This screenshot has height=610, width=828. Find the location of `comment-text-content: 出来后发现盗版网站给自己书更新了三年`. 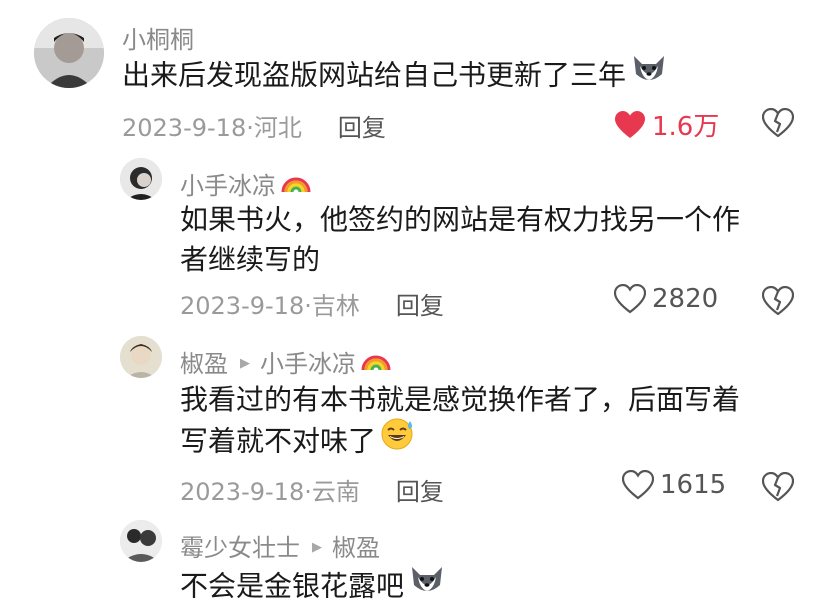

comment-text-content: 出来后发现盗版网站给自己书更新了三年 is located at coordinates (374, 75).